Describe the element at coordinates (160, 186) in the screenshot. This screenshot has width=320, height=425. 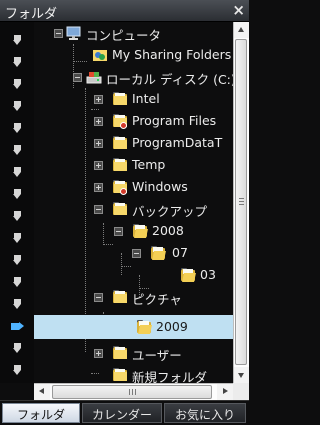
I see `tree-item-label: Windows` at that location.